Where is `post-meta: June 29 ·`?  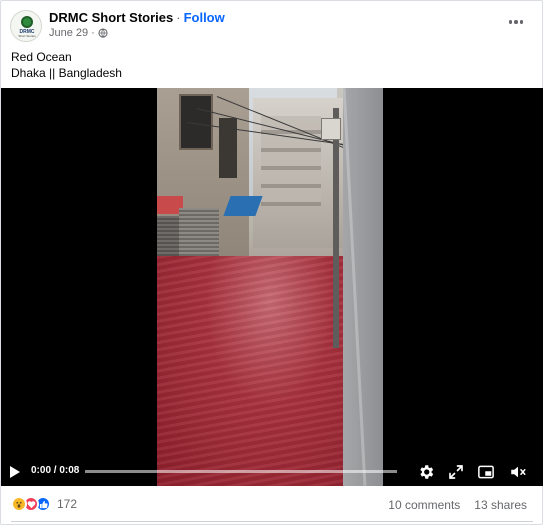
post-meta: June 29 · is located at coordinates (78, 33).